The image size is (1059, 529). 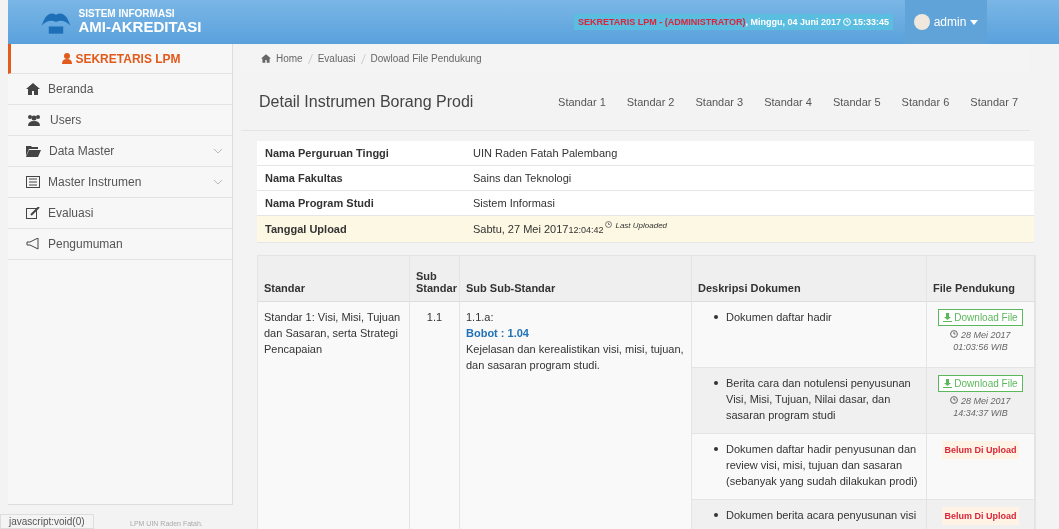 What do you see at coordinates (140, 27) in the screenshot?
I see `app-title: AMI-AKREDITASI` at bounding box center [140, 27].